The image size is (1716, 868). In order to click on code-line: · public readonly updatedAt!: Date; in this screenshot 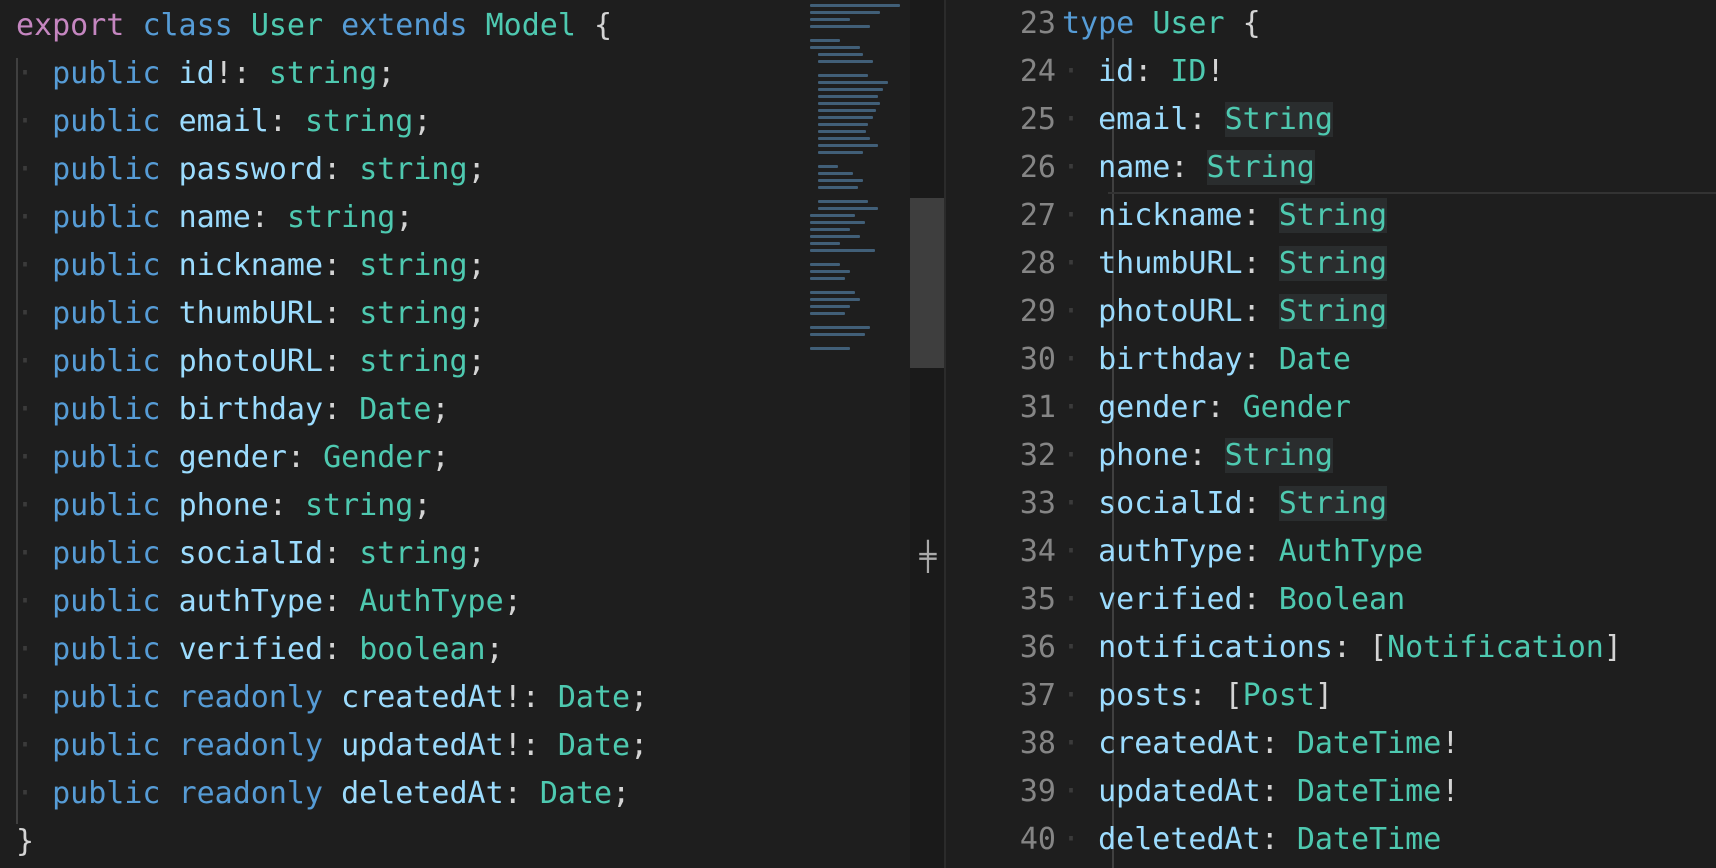, I will do `click(332, 746)`.